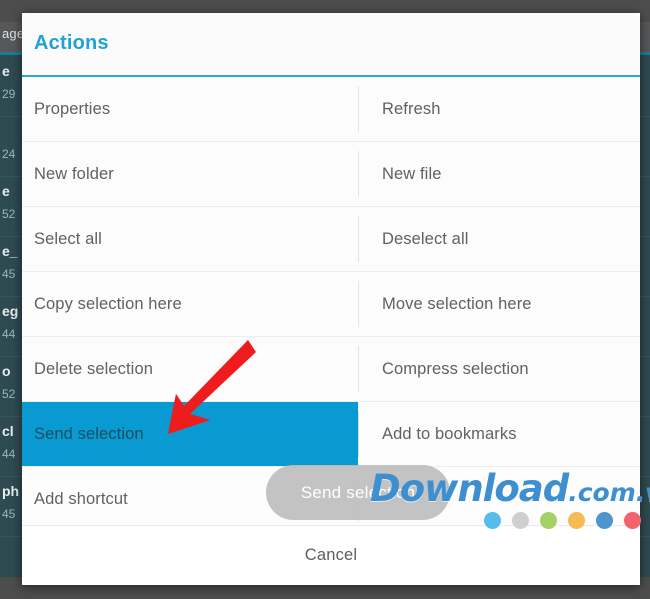 Image resolution: width=650 pixels, height=599 pixels. I want to click on menu-item-new-folder: New folder, so click(190, 174).